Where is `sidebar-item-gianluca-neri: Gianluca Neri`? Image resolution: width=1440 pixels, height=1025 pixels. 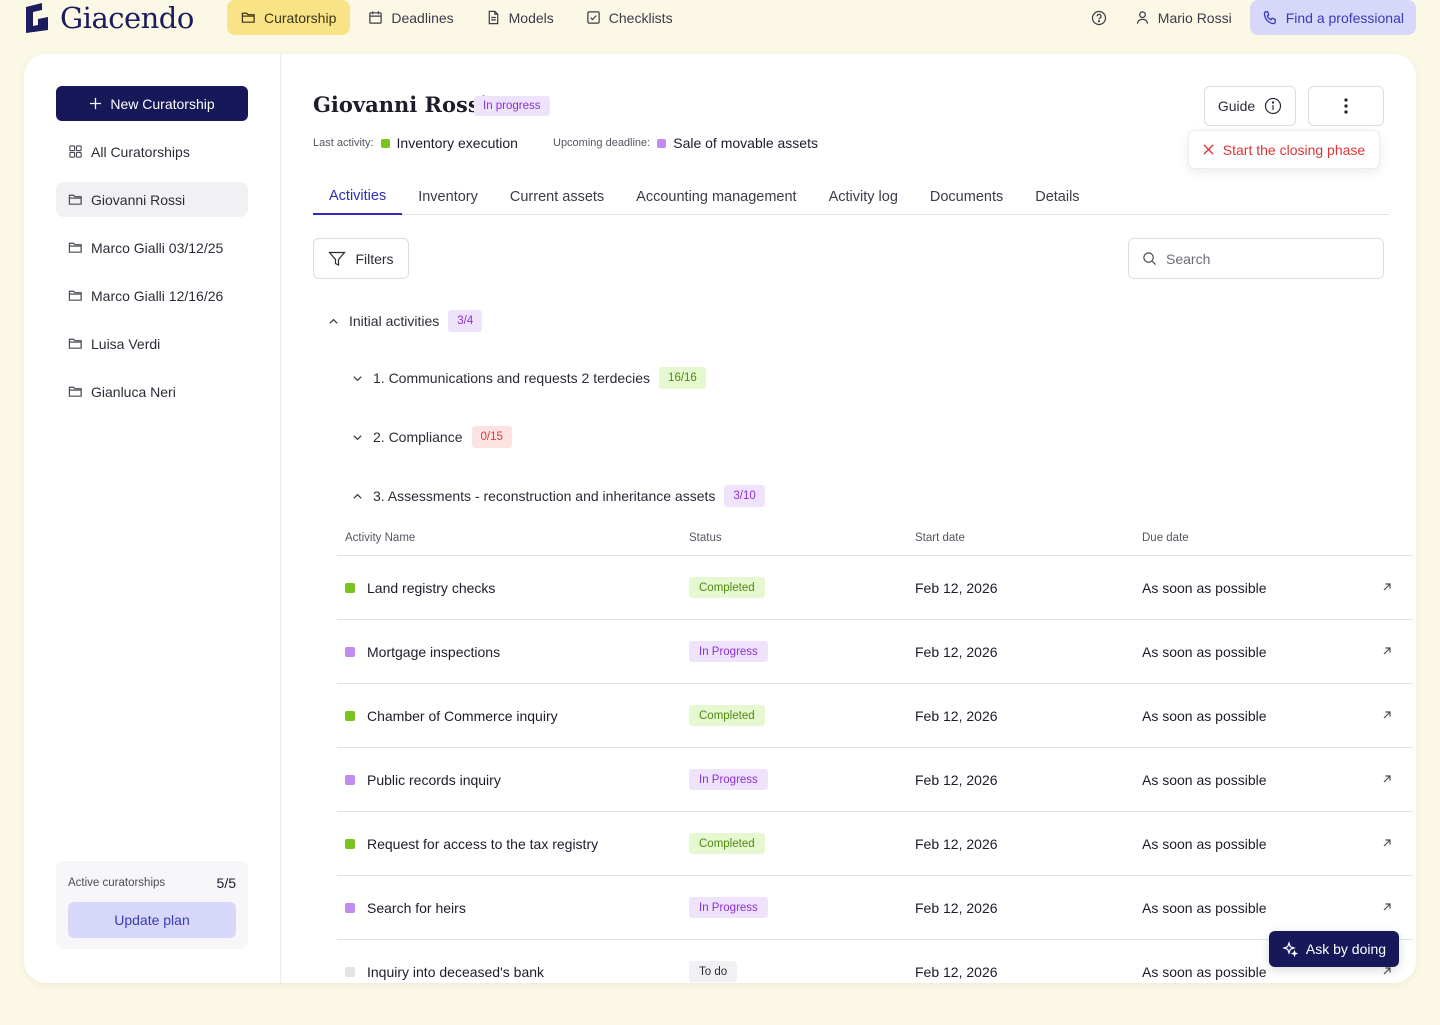 sidebar-item-gianluca-neri: Gianluca Neri is located at coordinates (152, 391).